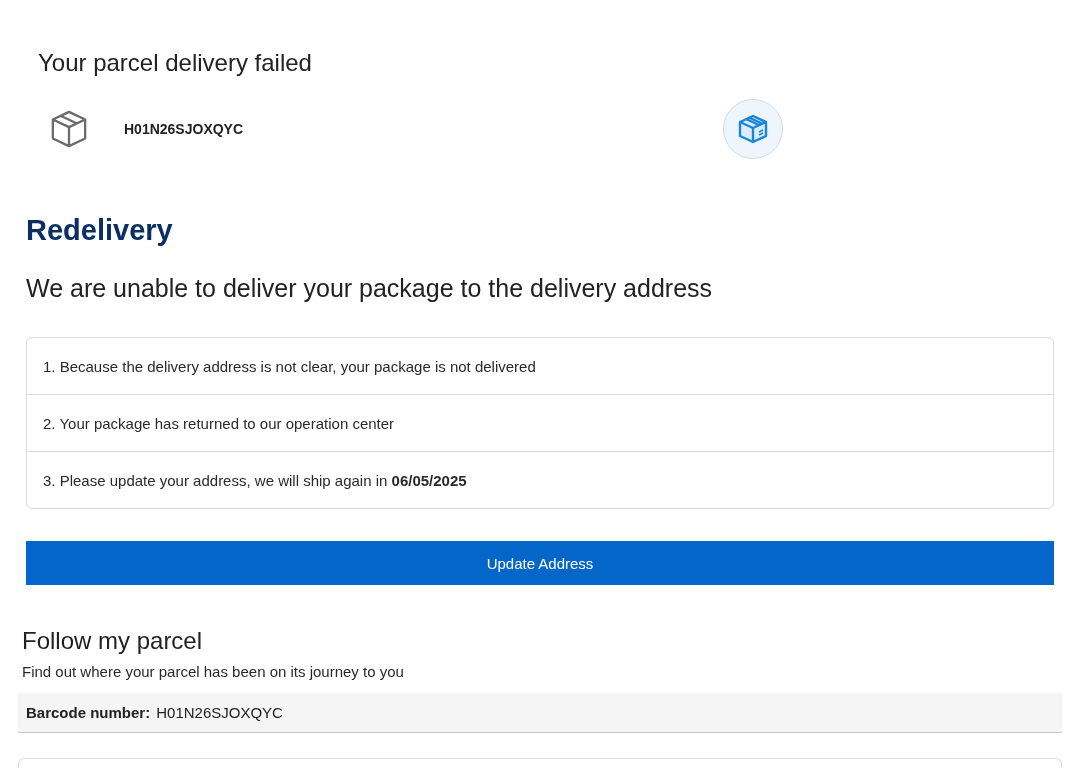 The height and width of the screenshot is (768, 1080). I want to click on step-text: 1. Because the delivery address is not clear, your package is not delivered, so click(289, 366).